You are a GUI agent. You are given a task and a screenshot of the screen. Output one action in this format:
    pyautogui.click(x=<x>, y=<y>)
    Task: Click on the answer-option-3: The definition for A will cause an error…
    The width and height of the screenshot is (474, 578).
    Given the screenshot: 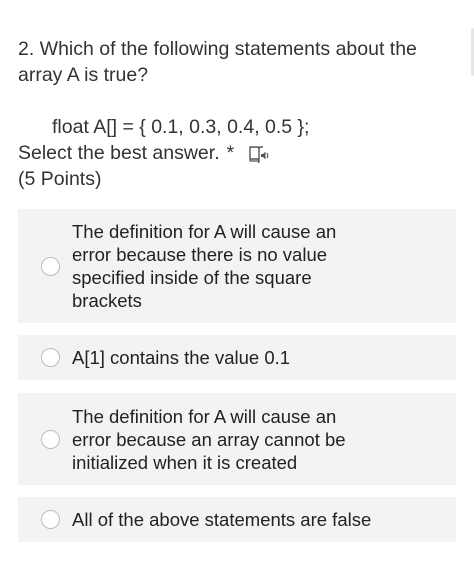 What is the action you would take?
    pyautogui.click(x=237, y=439)
    